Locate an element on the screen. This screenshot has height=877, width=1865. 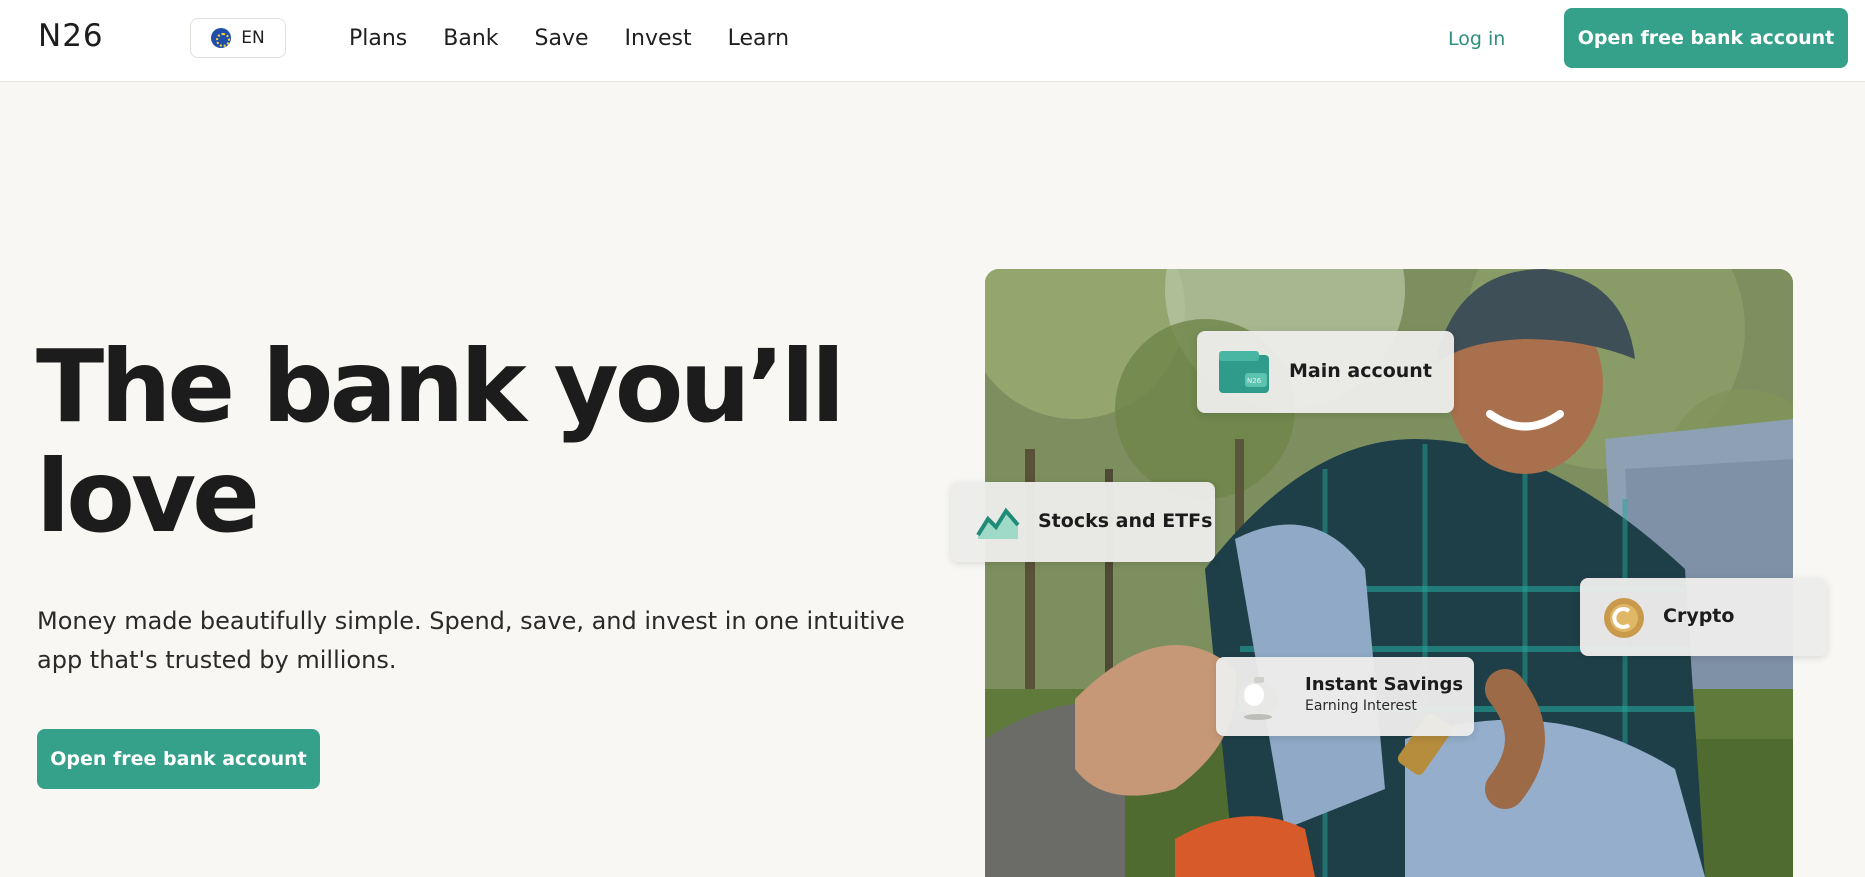
instant-savings-subtitle: Earning Interest is located at coordinates (1361, 706).